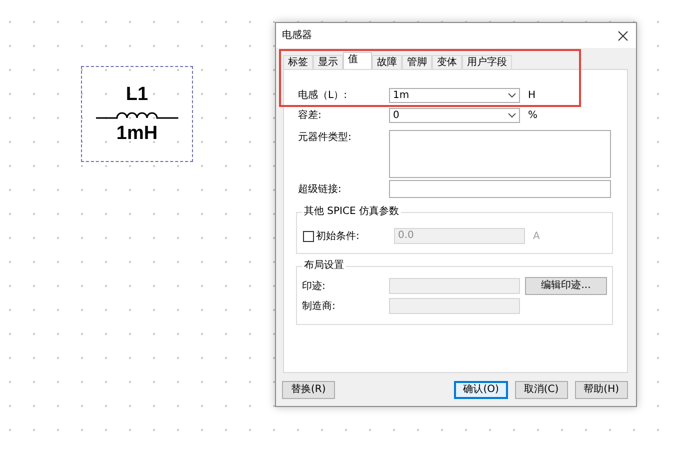 This screenshot has width=679, height=452. I want to click on dialog-button: 确认(O), so click(481, 390).